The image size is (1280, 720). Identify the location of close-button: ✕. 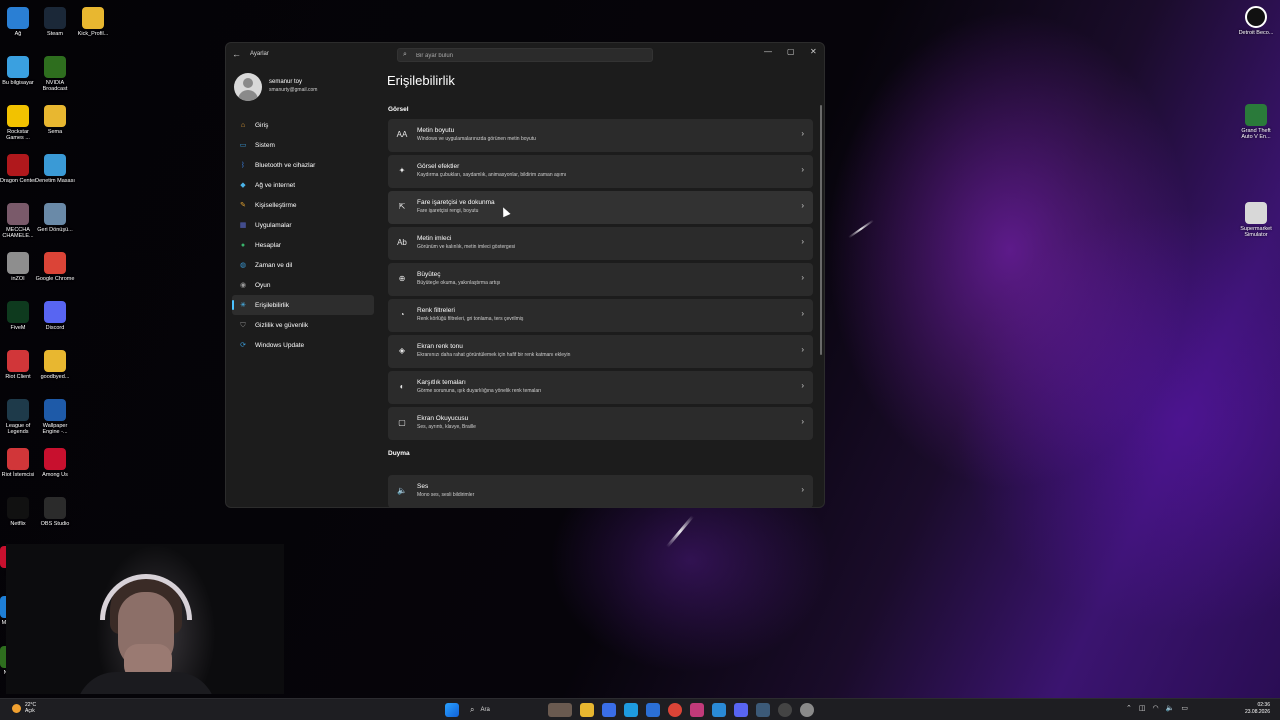
(813, 51).